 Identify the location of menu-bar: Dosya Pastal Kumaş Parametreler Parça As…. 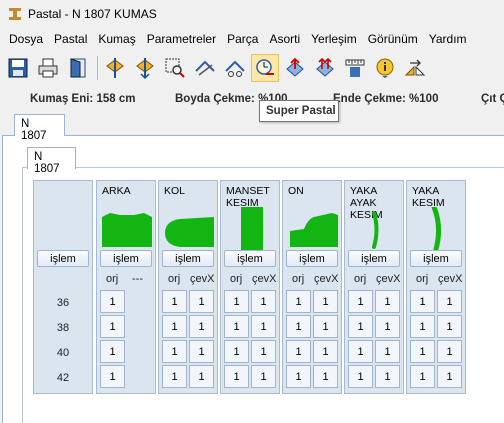
(252, 39).